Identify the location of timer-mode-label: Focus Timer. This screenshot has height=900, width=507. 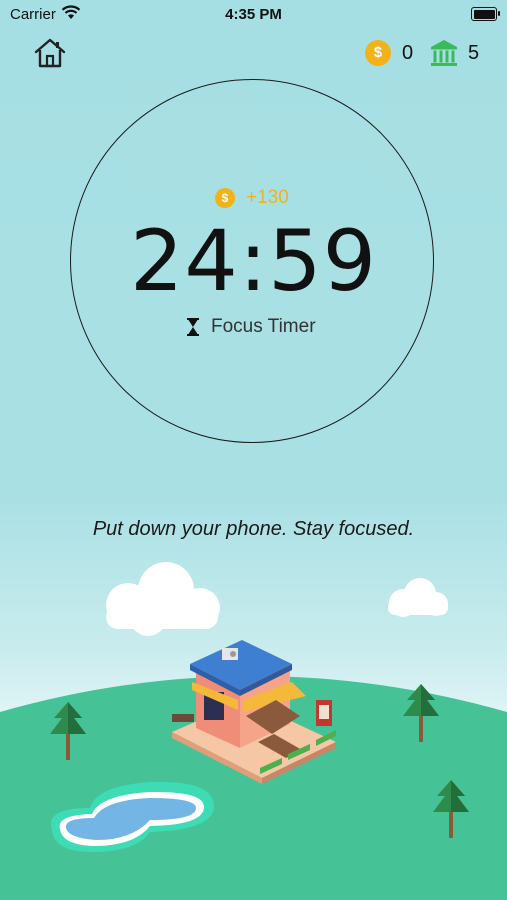
(263, 326).